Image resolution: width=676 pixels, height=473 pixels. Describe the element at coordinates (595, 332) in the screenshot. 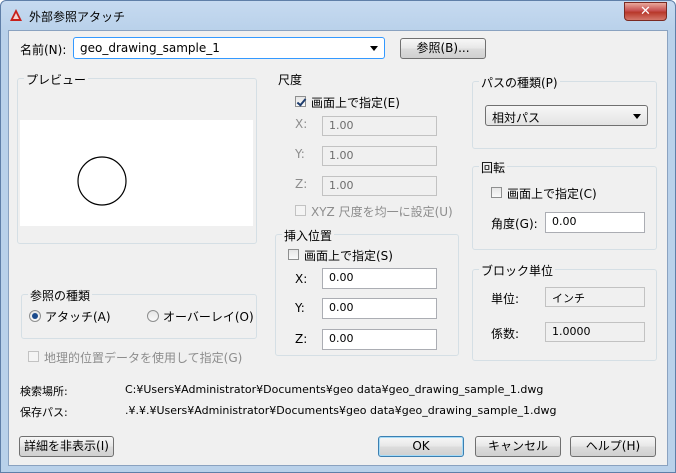

I see `factor-value: 1.0000` at that location.